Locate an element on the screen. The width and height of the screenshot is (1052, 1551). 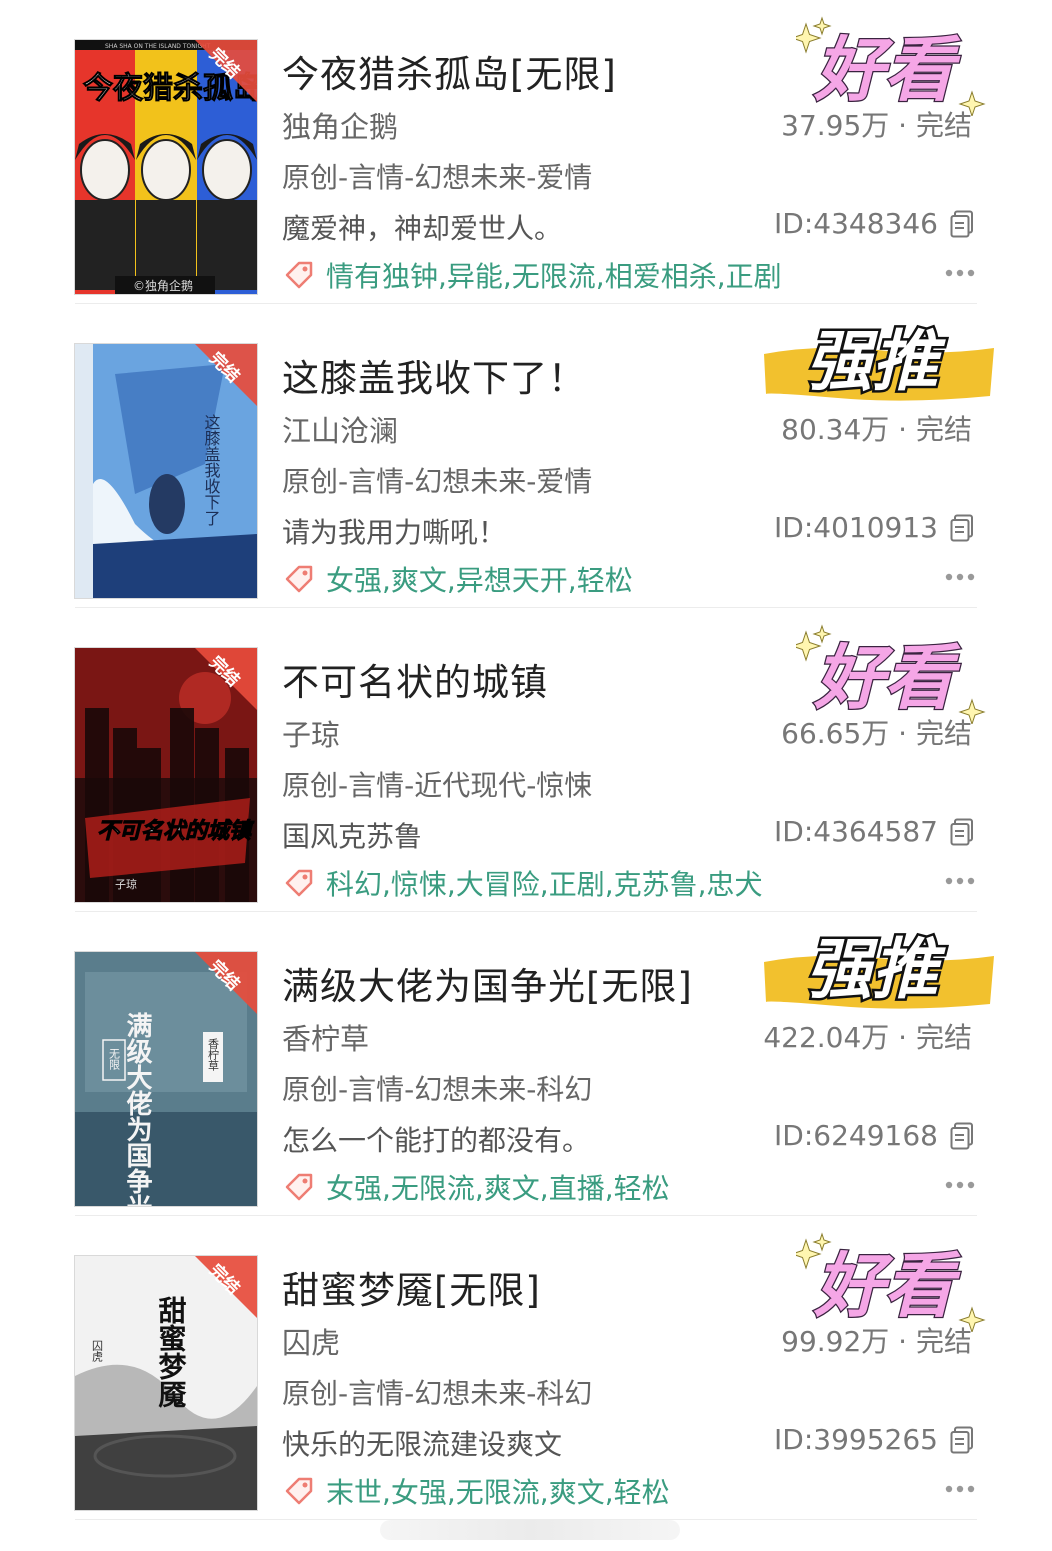
book-stats: 80.34万 · 完结 is located at coordinates (876, 429).